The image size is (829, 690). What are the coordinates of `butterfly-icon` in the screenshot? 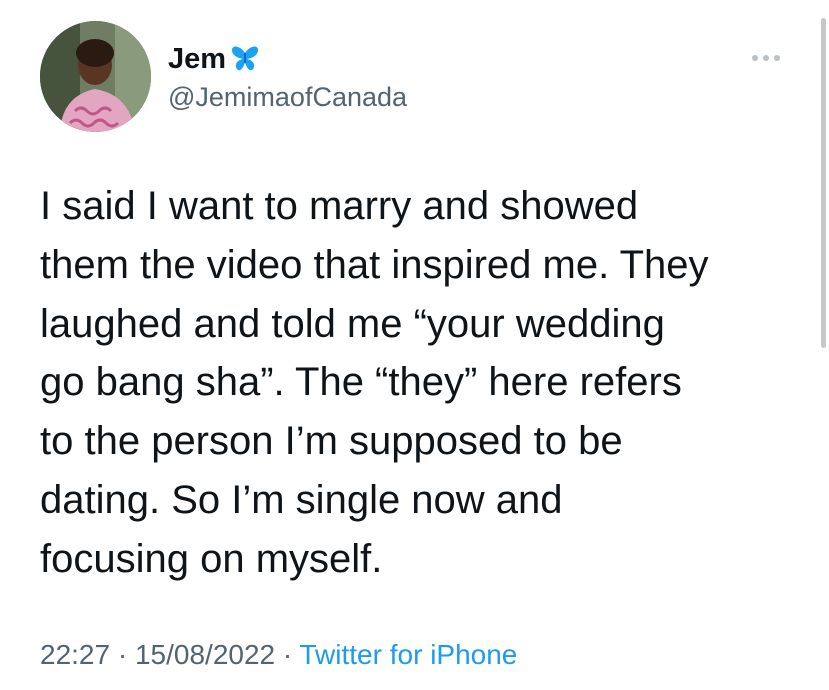 It's located at (245, 59).